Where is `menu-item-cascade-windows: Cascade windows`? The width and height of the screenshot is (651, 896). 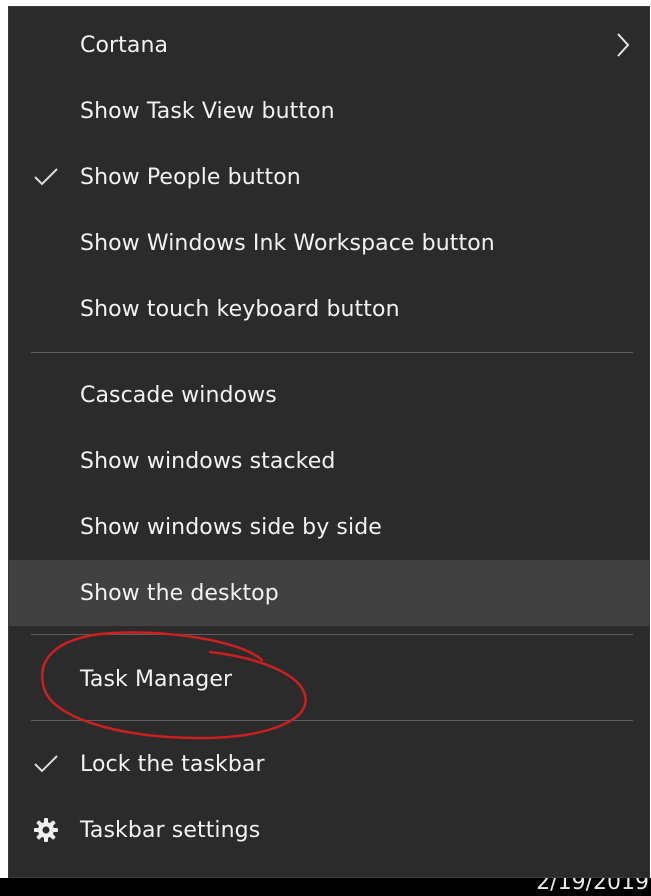 menu-item-cascade-windows: Cascade windows is located at coordinates (329, 395).